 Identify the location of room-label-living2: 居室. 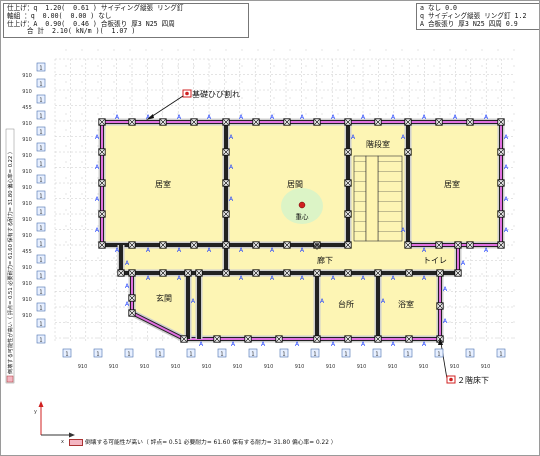
(452, 184).